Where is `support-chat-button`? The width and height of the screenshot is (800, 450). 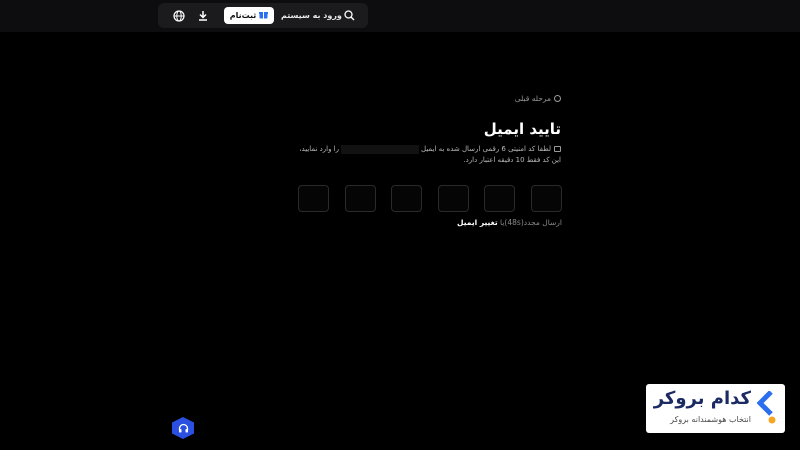
support-chat-button is located at coordinates (183, 428).